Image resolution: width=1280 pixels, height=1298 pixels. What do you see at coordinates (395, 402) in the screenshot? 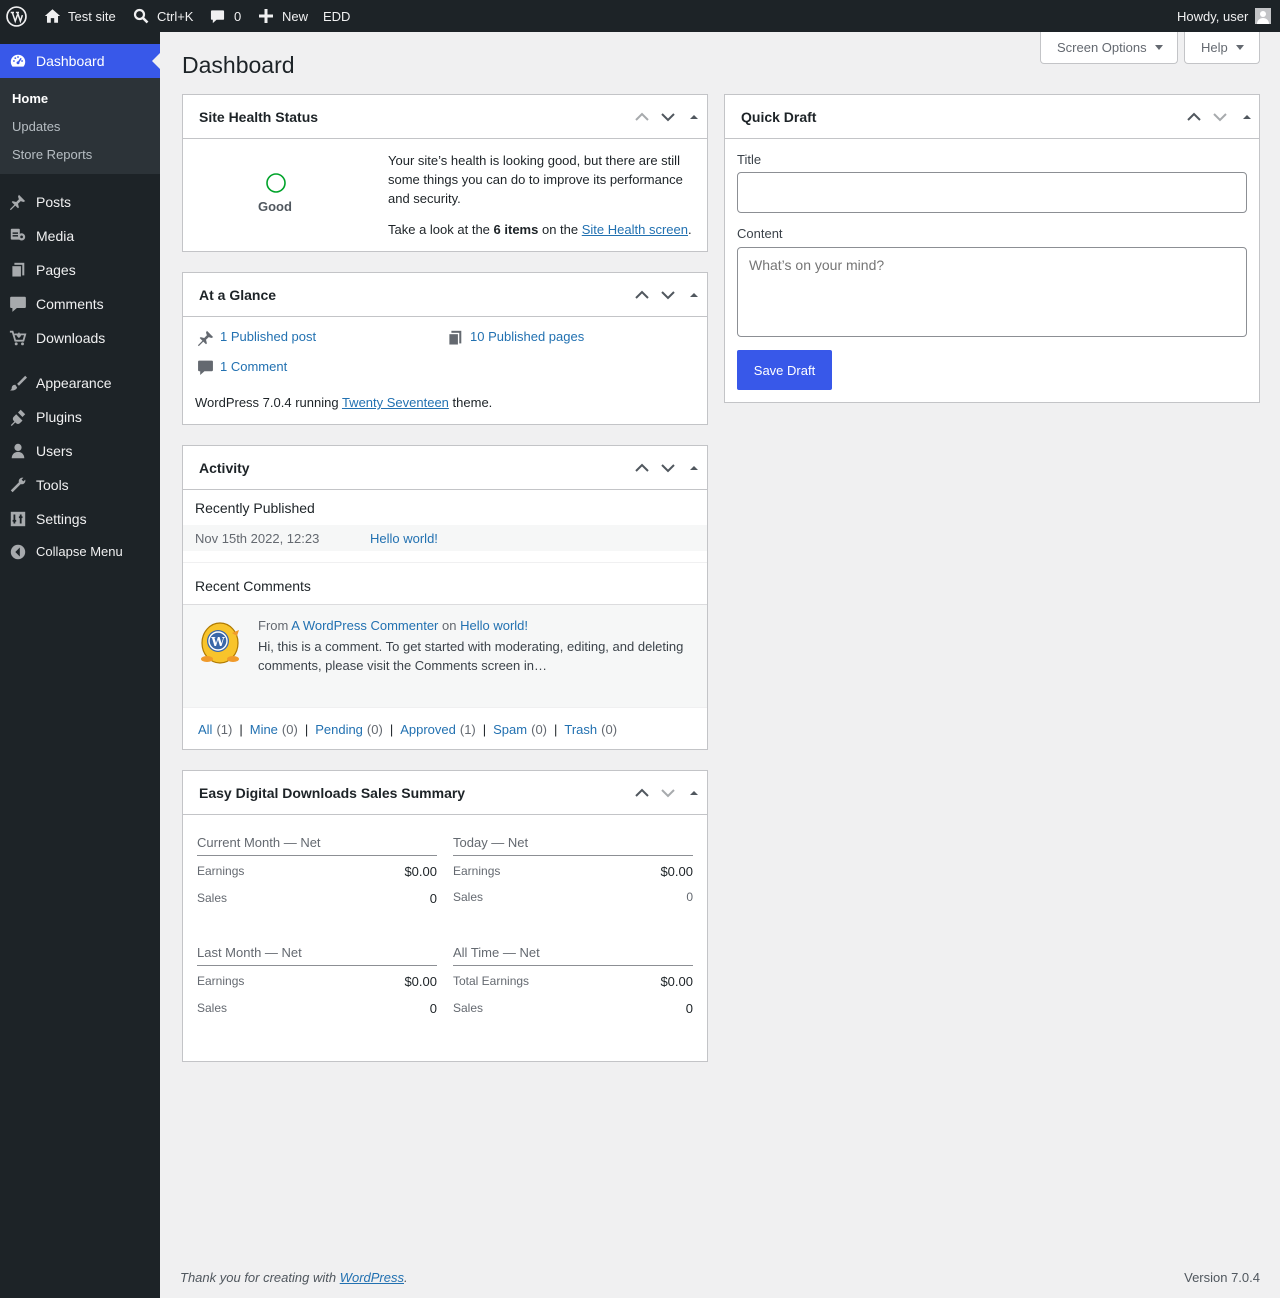
I see `theme-link: Twenty Seventeen` at bounding box center [395, 402].